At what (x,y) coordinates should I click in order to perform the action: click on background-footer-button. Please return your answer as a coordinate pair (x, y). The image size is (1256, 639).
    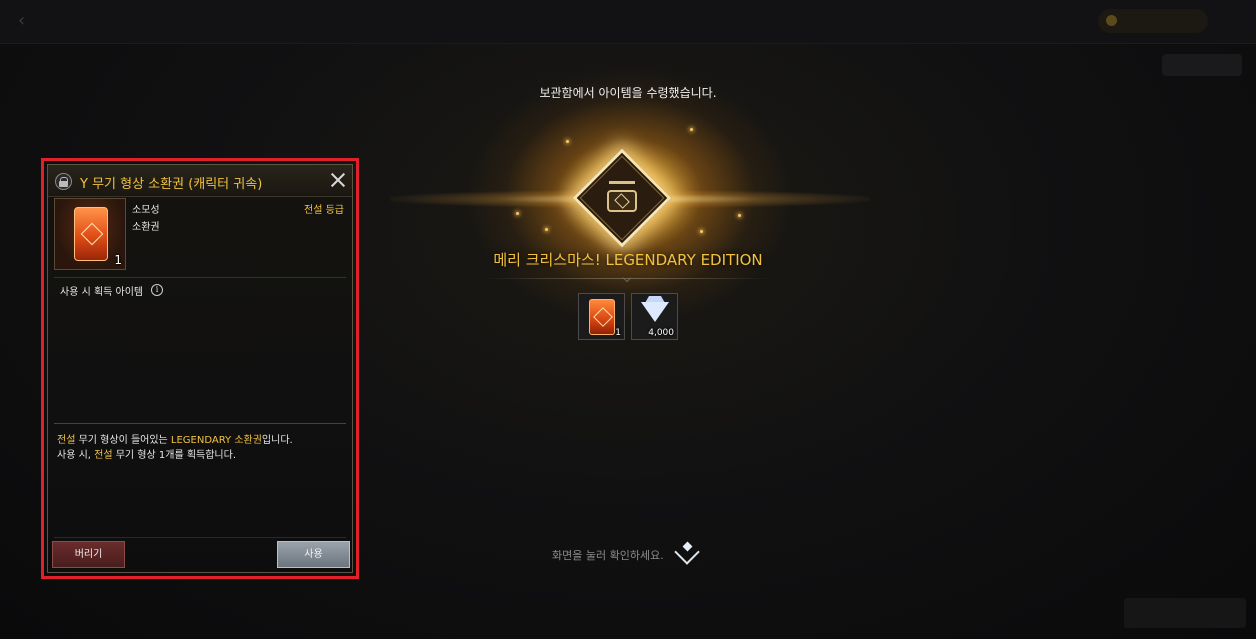
    Looking at the image, I should click on (1185, 613).